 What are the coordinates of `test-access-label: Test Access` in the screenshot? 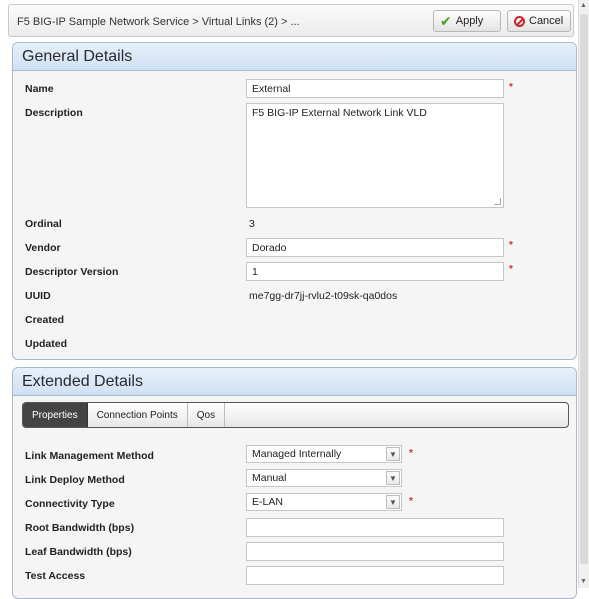 It's located at (55, 576).